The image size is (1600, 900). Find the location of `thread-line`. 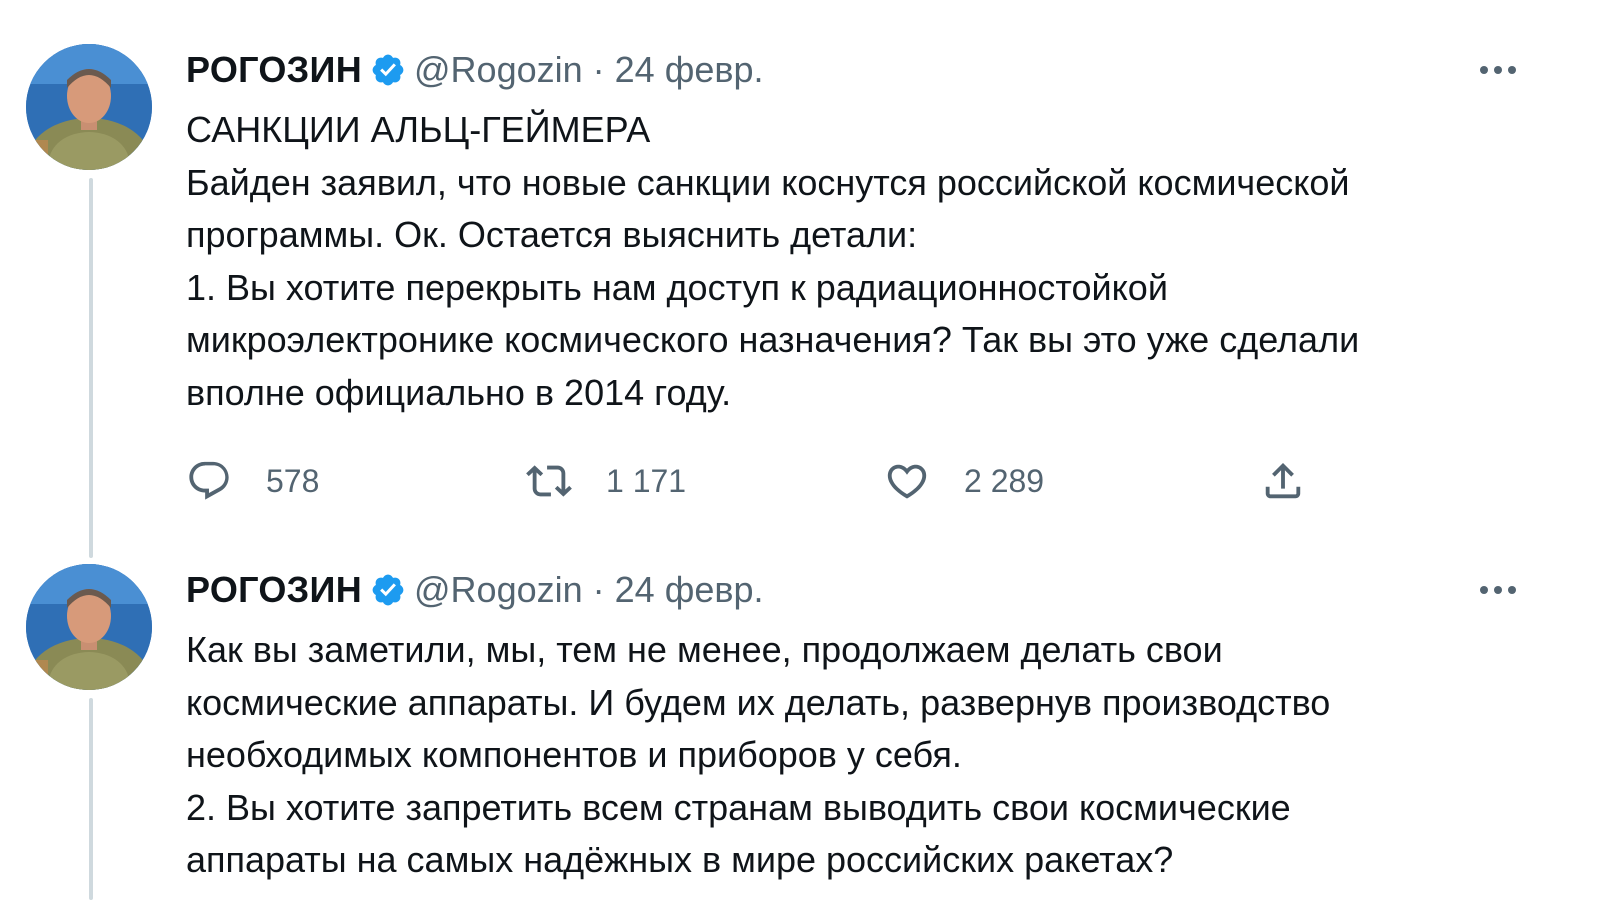

thread-line is located at coordinates (91, 799).